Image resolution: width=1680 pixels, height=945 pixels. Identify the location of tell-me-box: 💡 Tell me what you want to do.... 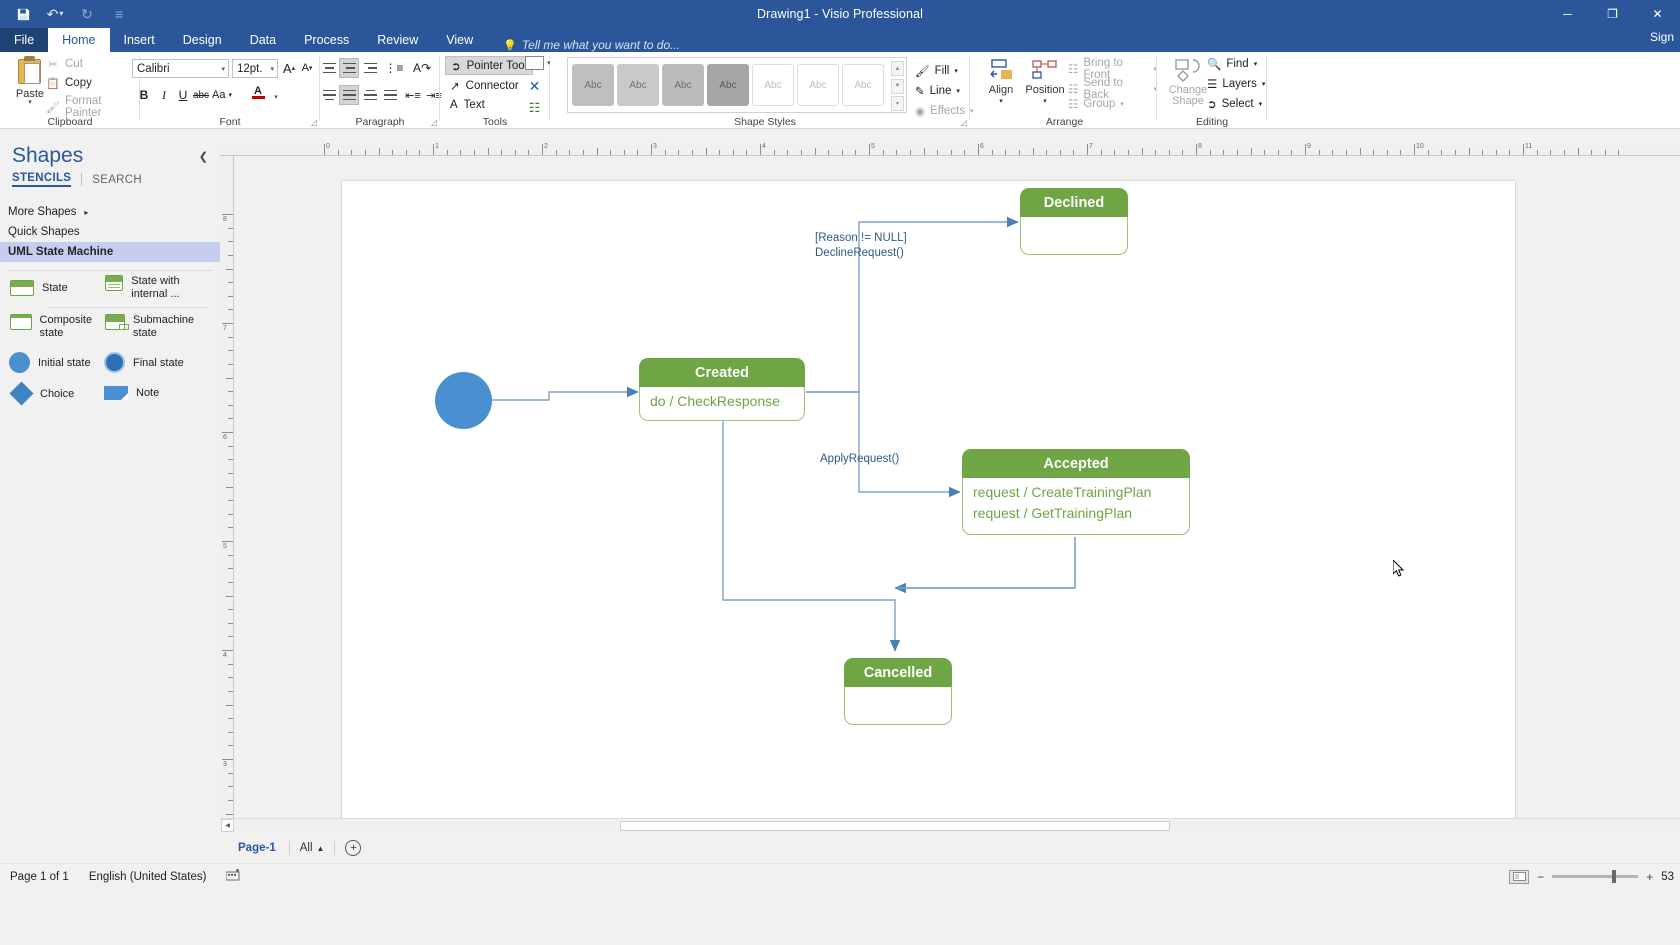
(583, 45).